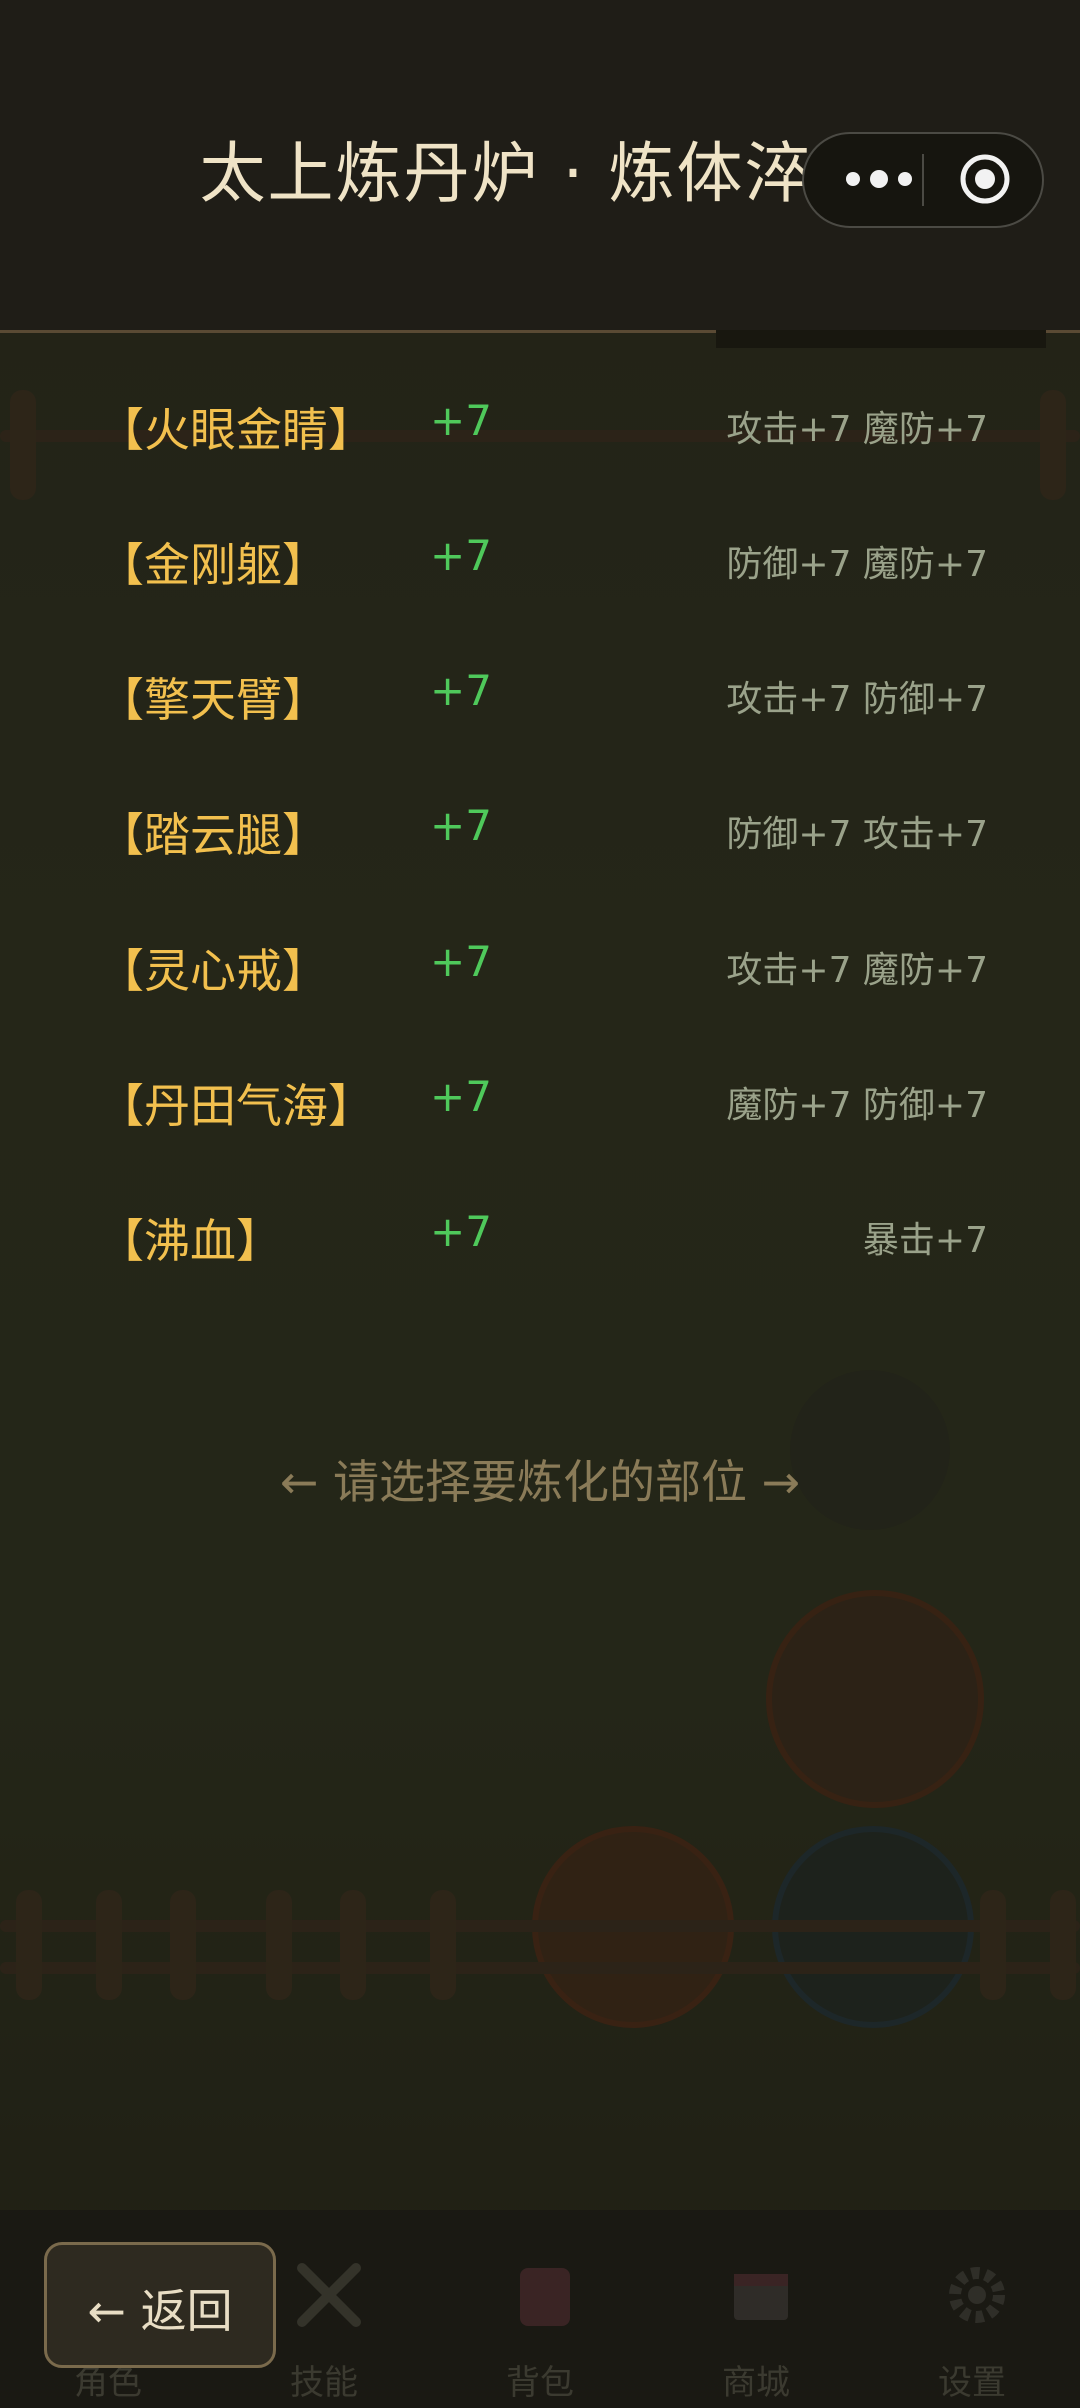  I want to click on part-row: 【金刚躯】 +7 防御+7 魔防+7, so click(540, 561).